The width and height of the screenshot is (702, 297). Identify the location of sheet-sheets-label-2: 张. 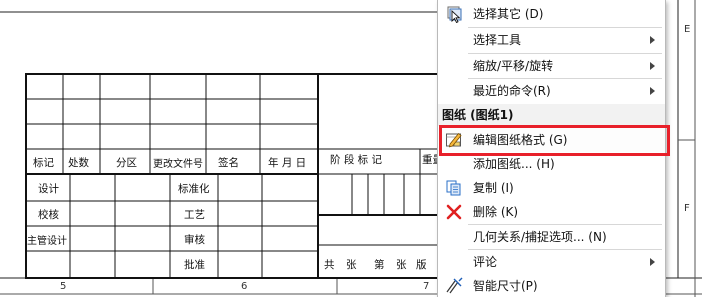
(401, 265).